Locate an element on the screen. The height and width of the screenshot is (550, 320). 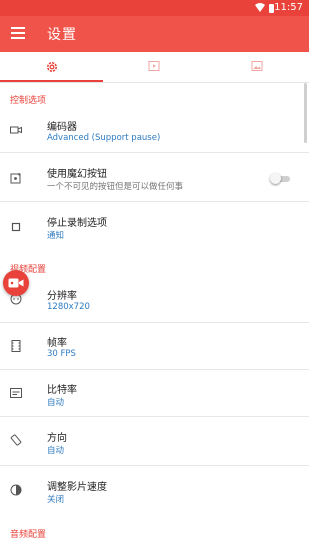
setting-subtitle: 一个不可见的按钮但是可以做任何事 is located at coordinates (115, 187).